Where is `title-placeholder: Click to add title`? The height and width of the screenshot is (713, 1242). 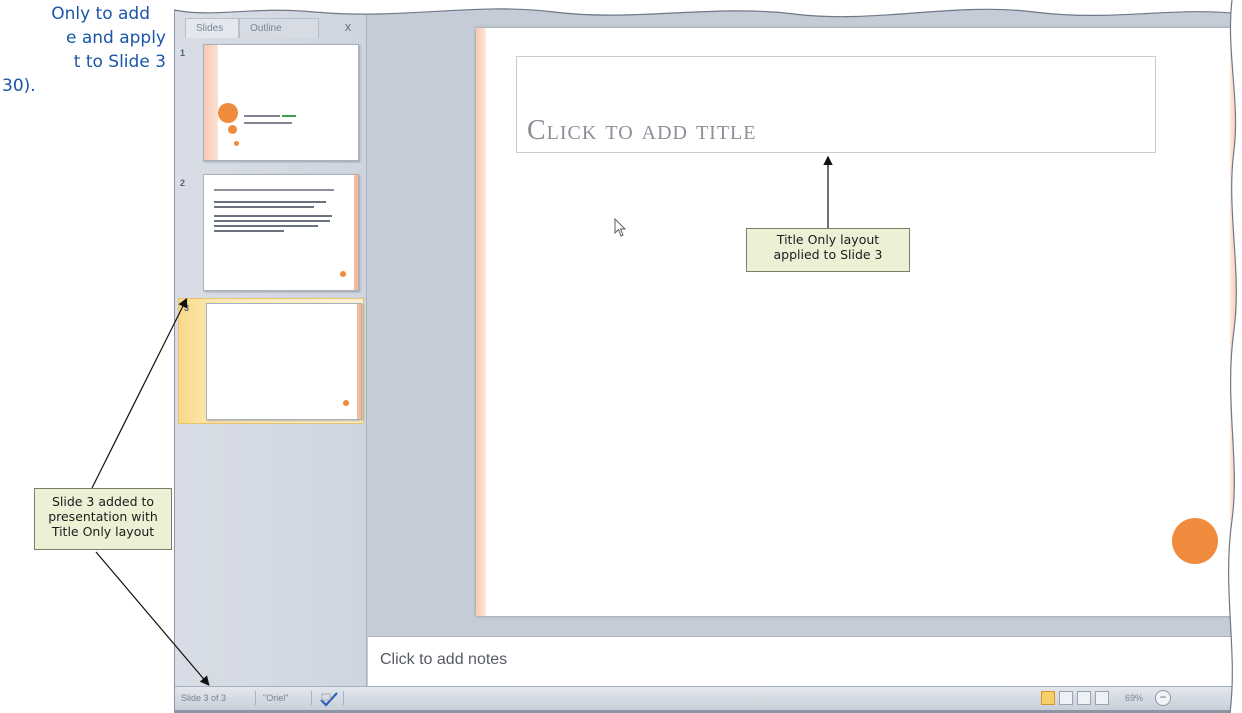 title-placeholder: Click to add title is located at coordinates (836, 104).